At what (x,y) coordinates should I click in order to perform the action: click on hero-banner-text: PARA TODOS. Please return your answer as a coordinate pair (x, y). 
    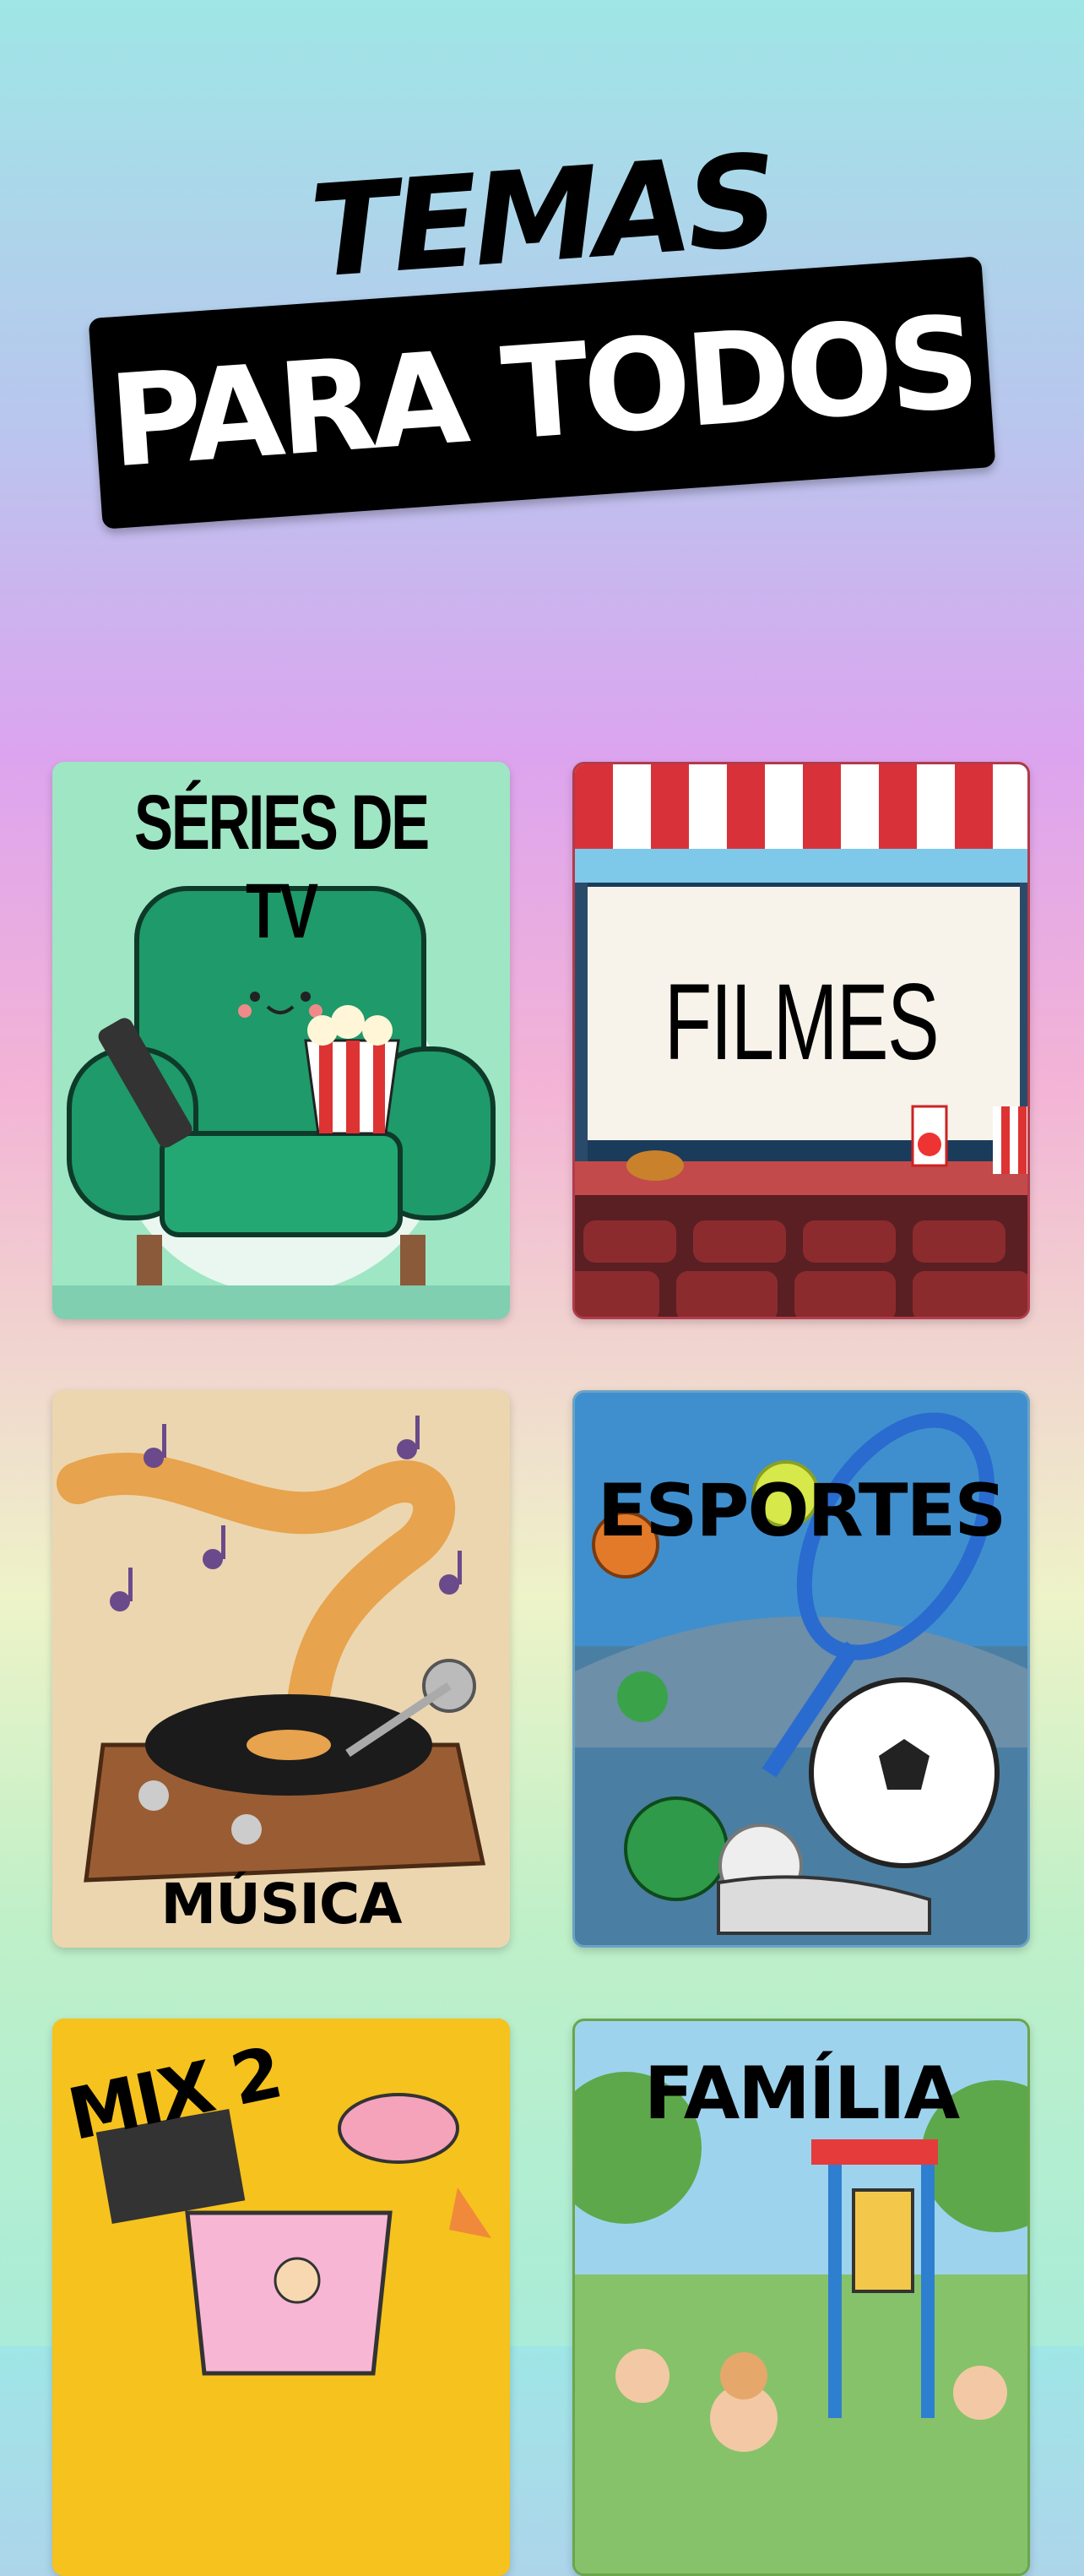
    Looking at the image, I should click on (542, 393).